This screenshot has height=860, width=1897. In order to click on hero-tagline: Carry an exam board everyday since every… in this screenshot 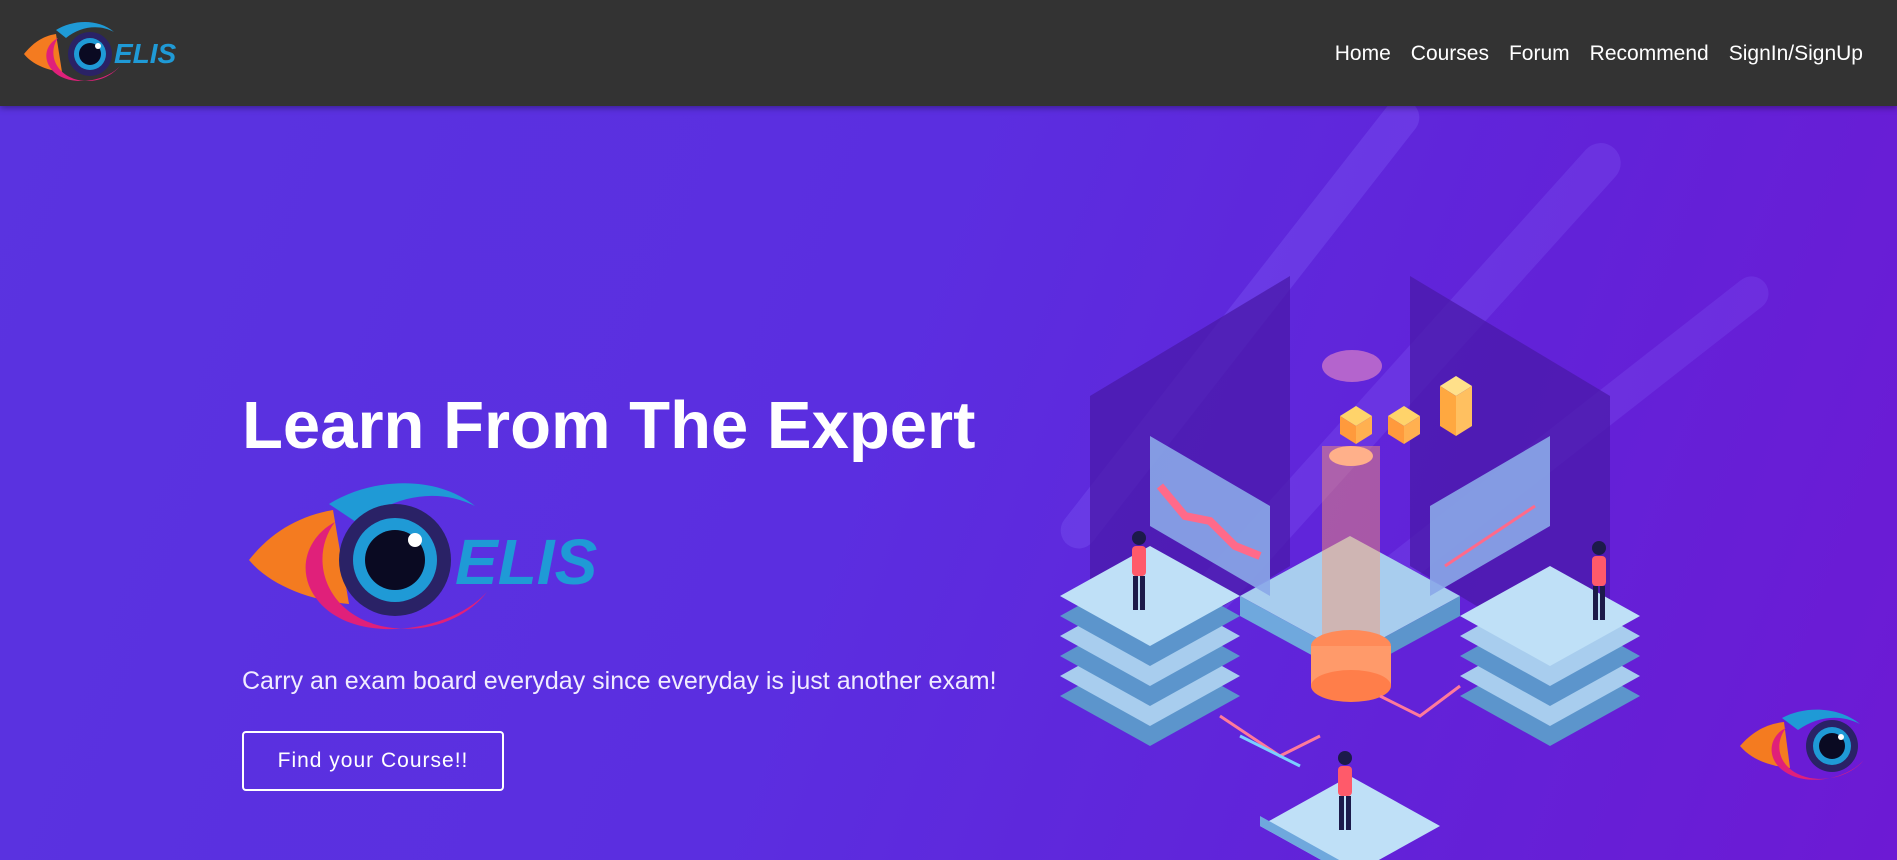, I will do `click(619, 681)`.